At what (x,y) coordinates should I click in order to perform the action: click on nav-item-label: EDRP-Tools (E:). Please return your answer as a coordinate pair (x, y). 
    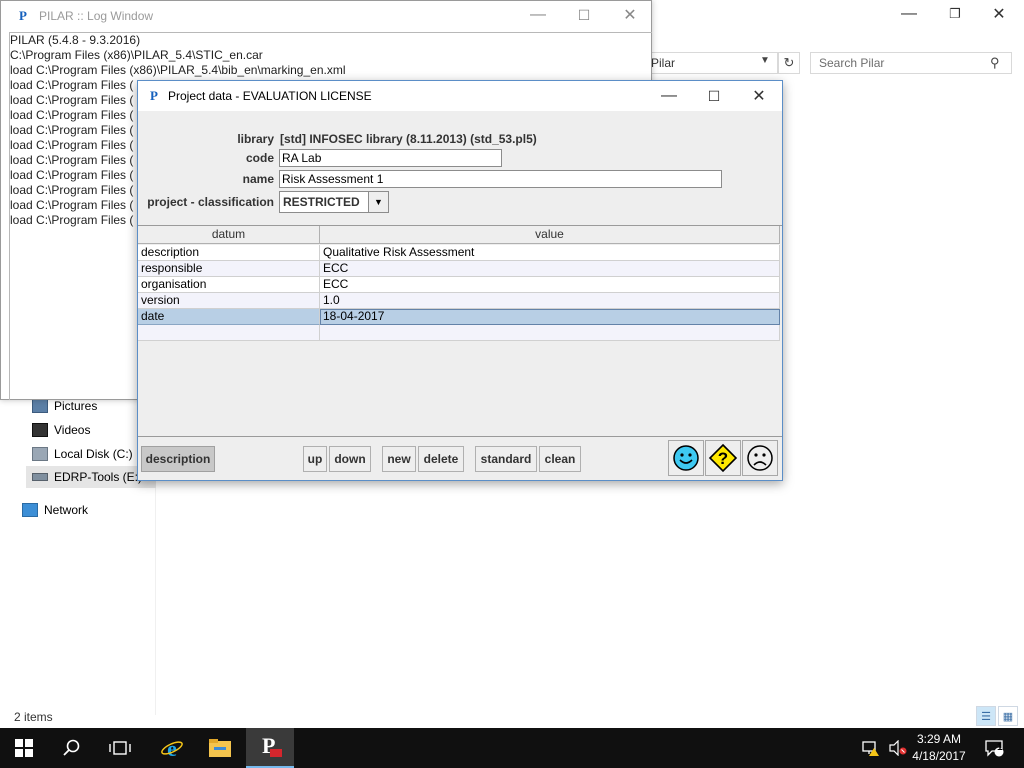
    Looking at the image, I should click on (98, 477).